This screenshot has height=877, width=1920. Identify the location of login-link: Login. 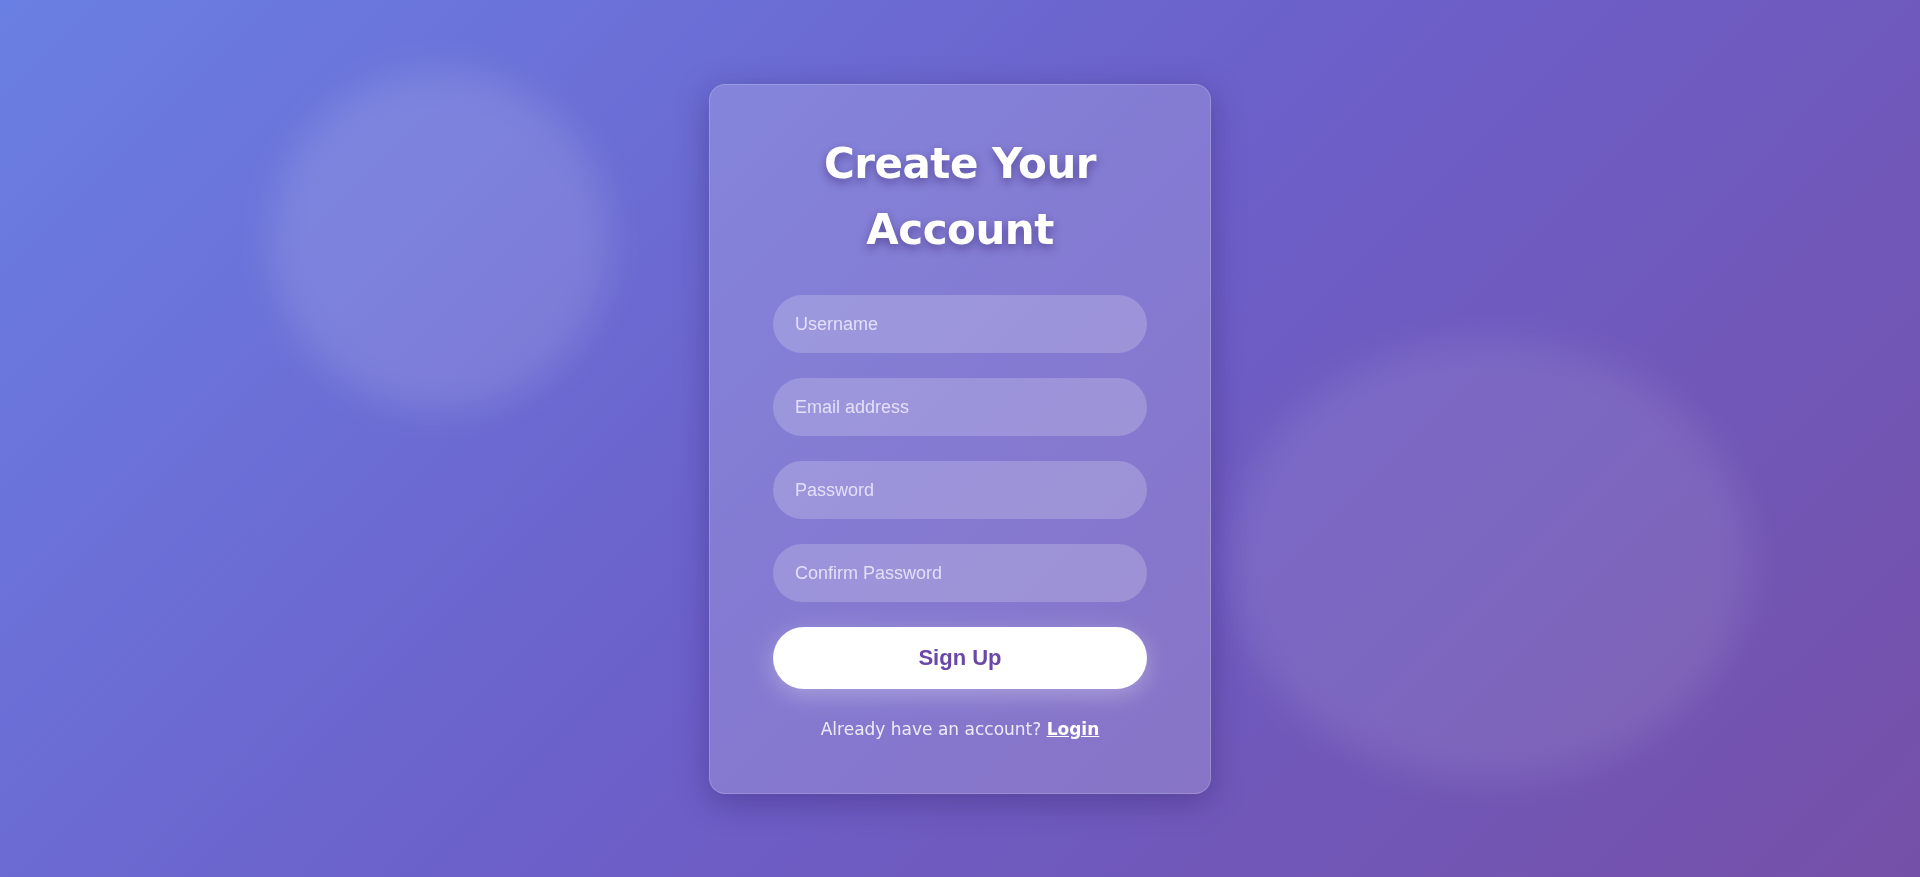
(1073, 729).